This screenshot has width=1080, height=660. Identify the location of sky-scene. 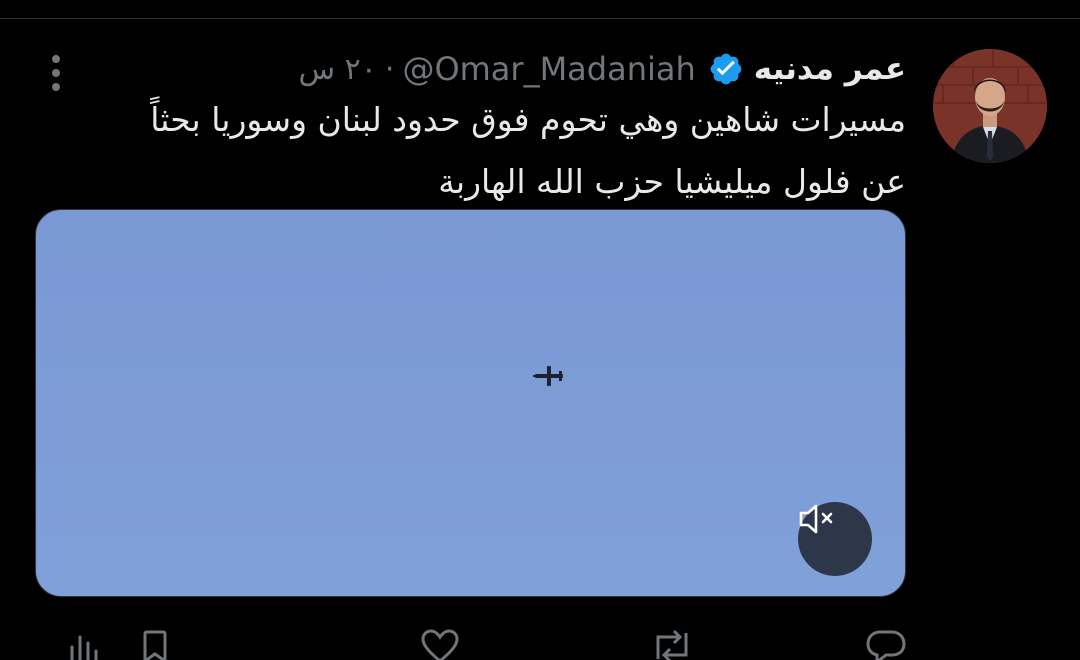
(548, 376).